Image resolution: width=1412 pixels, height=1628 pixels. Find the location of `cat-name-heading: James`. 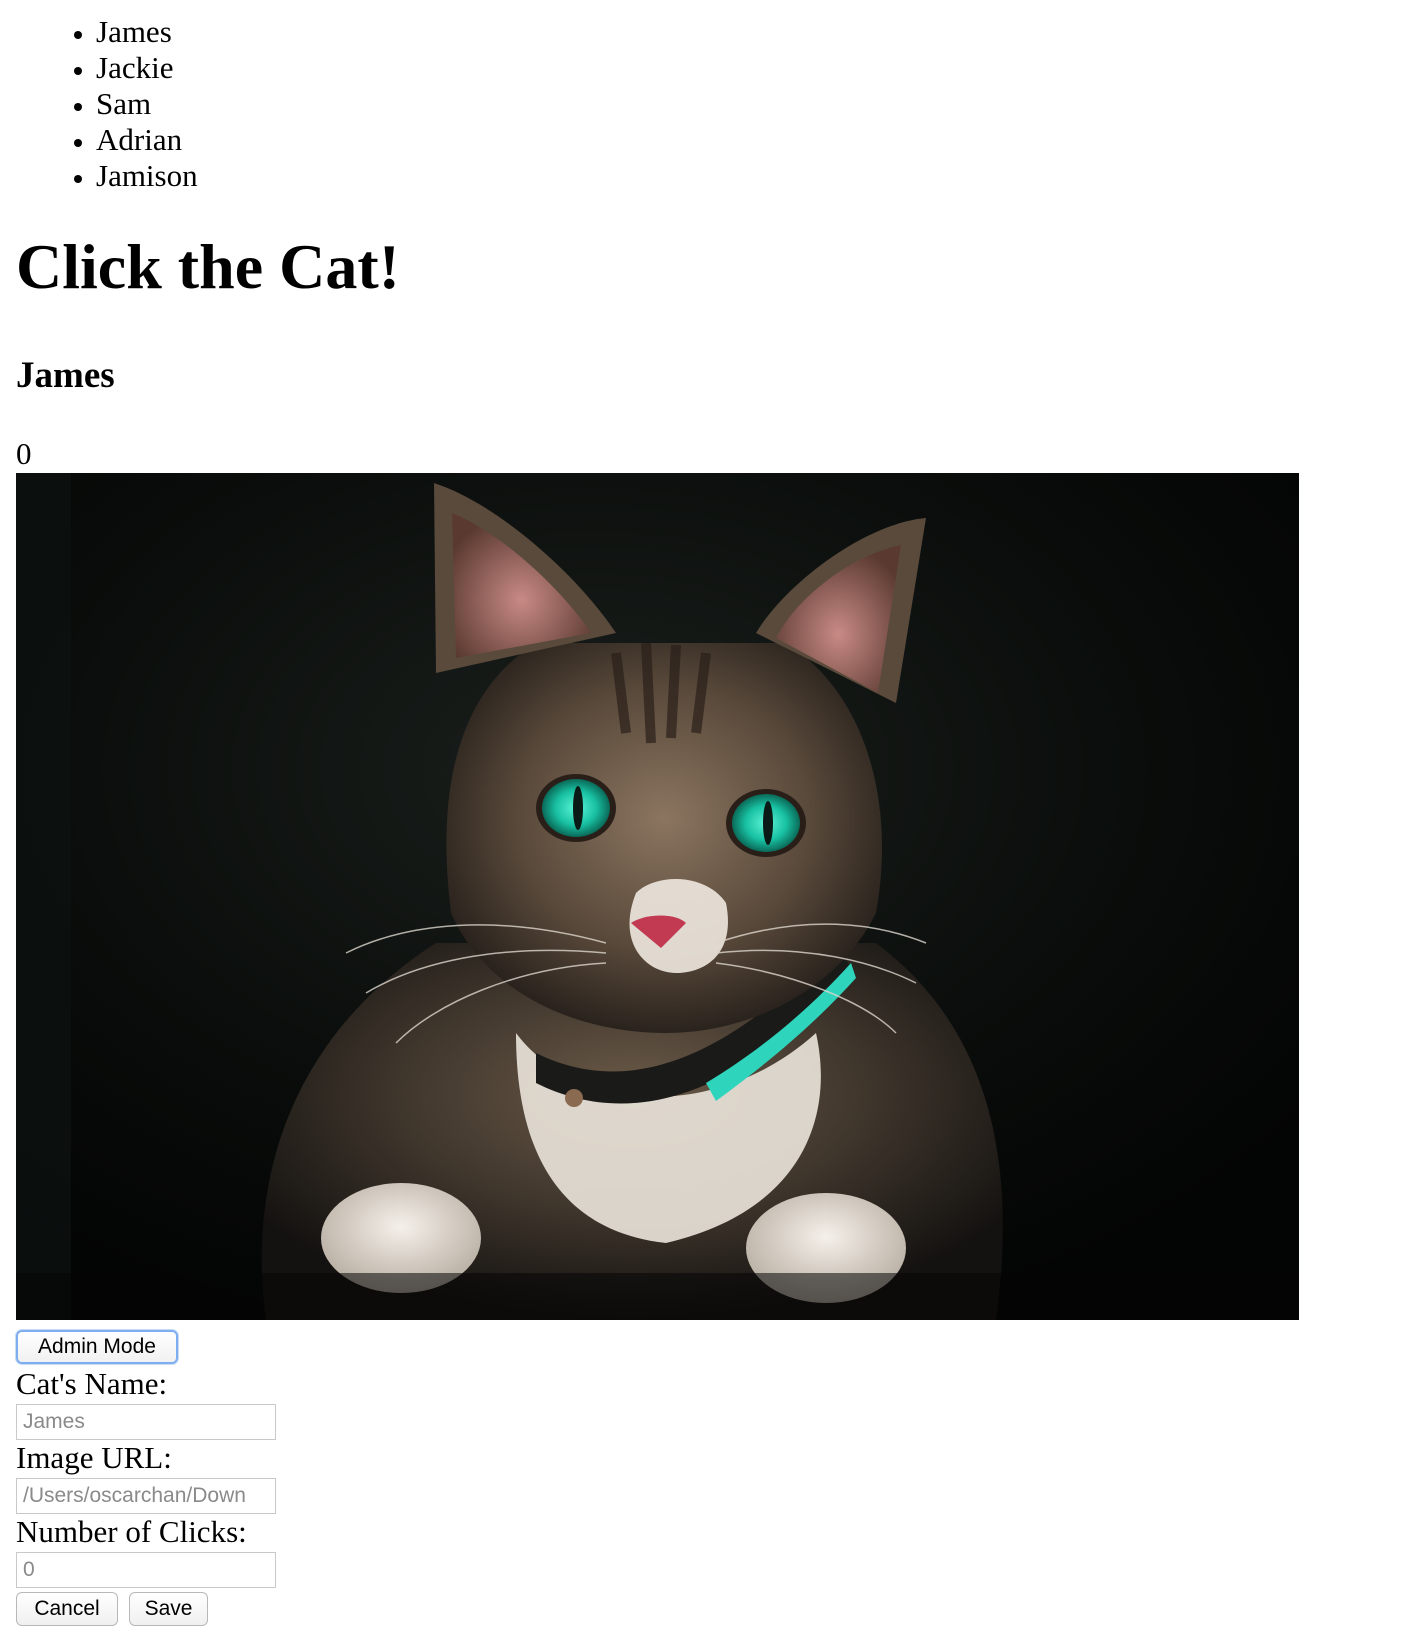

cat-name-heading: James is located at coordinates (65, 375).